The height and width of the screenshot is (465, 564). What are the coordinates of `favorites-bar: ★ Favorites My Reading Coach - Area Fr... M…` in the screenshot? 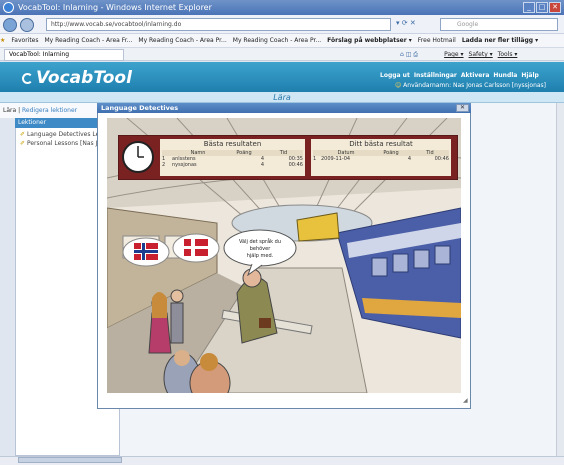 It's located at (282, 41).